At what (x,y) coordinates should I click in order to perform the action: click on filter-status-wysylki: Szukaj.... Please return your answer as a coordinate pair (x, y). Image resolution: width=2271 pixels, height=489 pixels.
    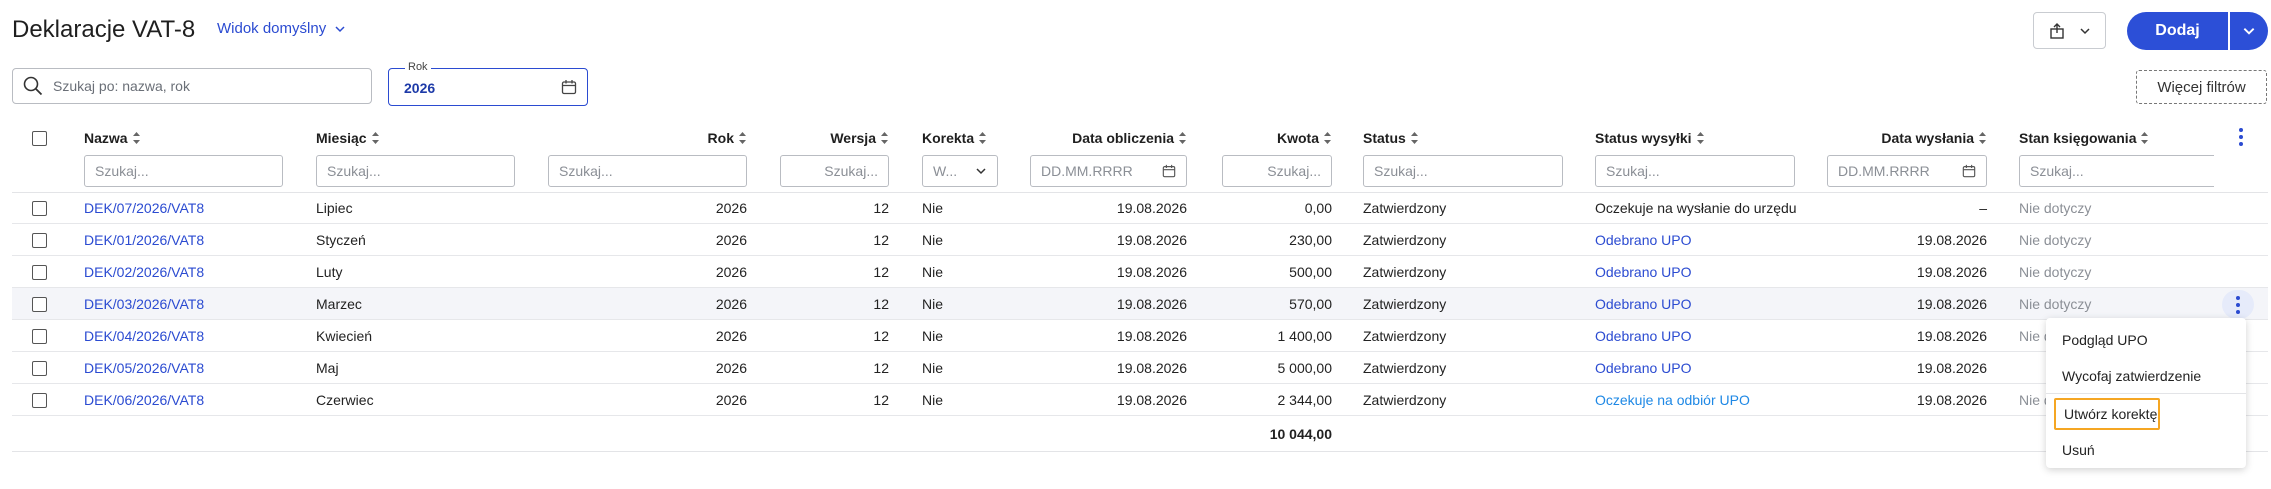
    Looking at the image, I should click on (1695, 171).